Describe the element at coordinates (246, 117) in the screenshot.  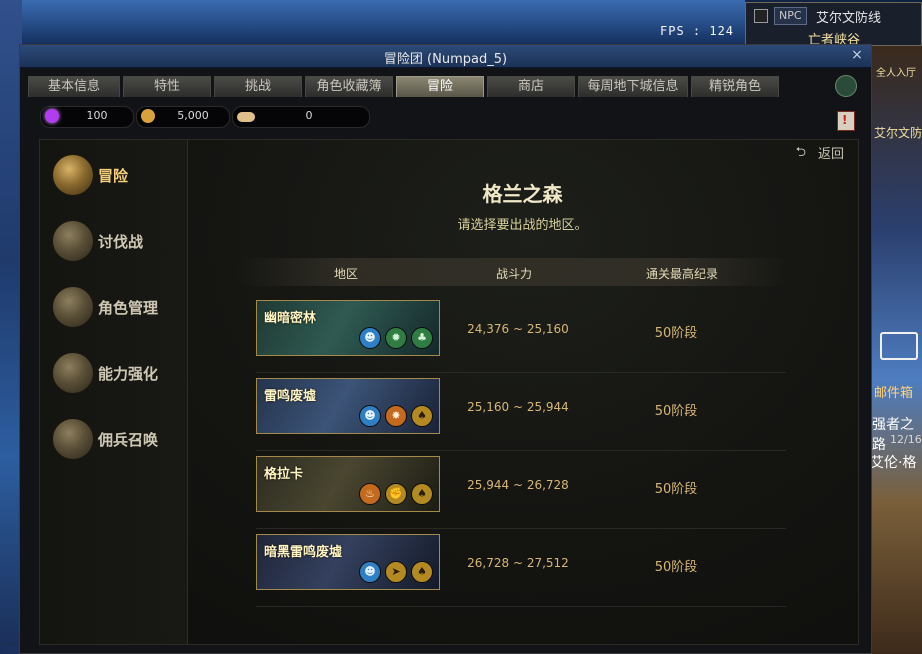
I see `coin-stack-icon` at that location.